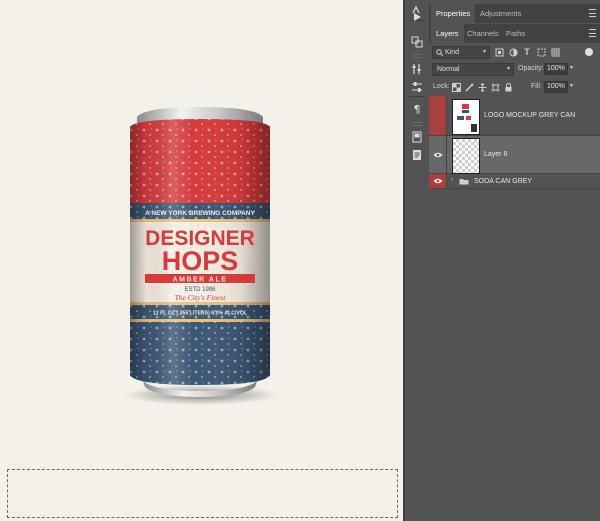 This screenshot has width=600, height=521. Describe the element at coordinates (417, 137) in the screenshot. I see `swatch-icon` at that location.